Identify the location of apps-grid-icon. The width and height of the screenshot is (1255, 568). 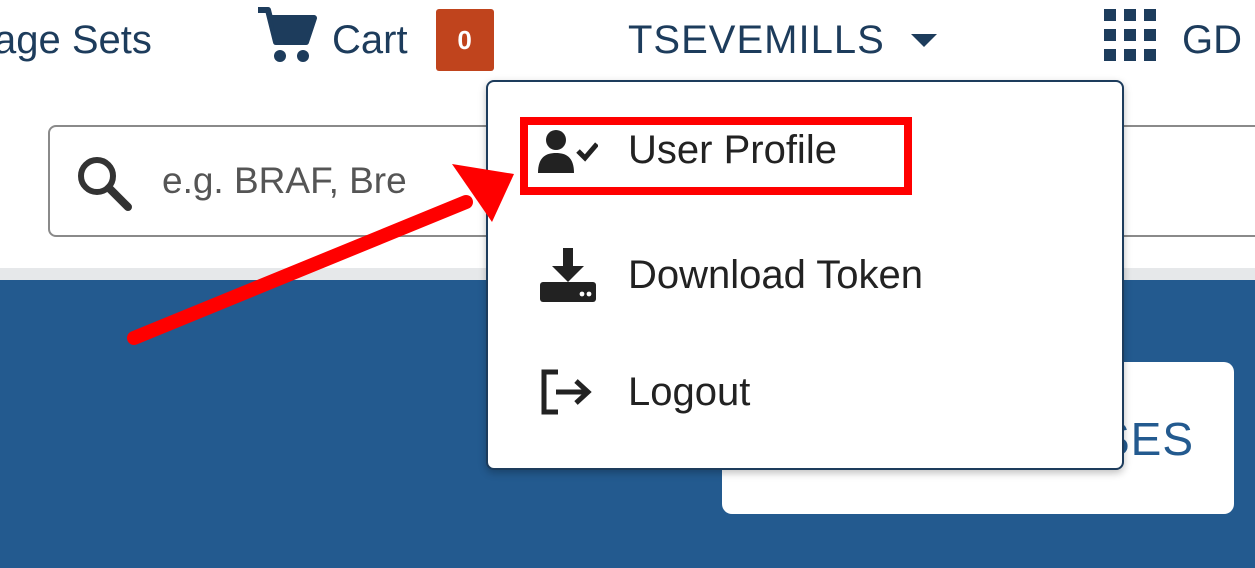
(1130, 40).